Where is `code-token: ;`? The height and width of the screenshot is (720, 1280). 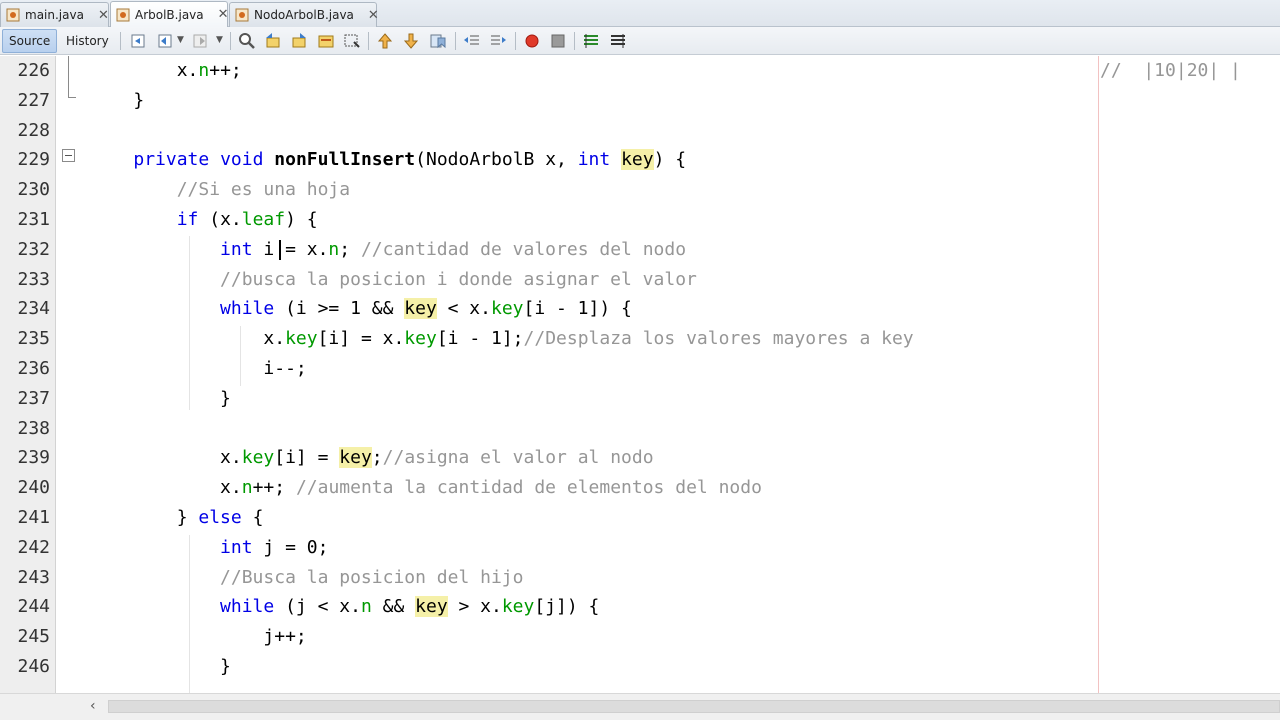 code-token: ; is located at coordinates (350, 249).